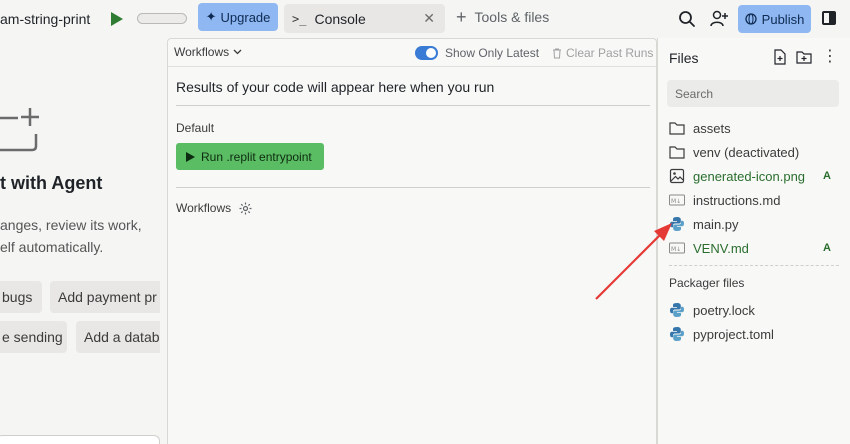 The height and width of the screenshot is (444, 850). I want to click on file-tree-item: generated-icon.png A, so click(755, 176).